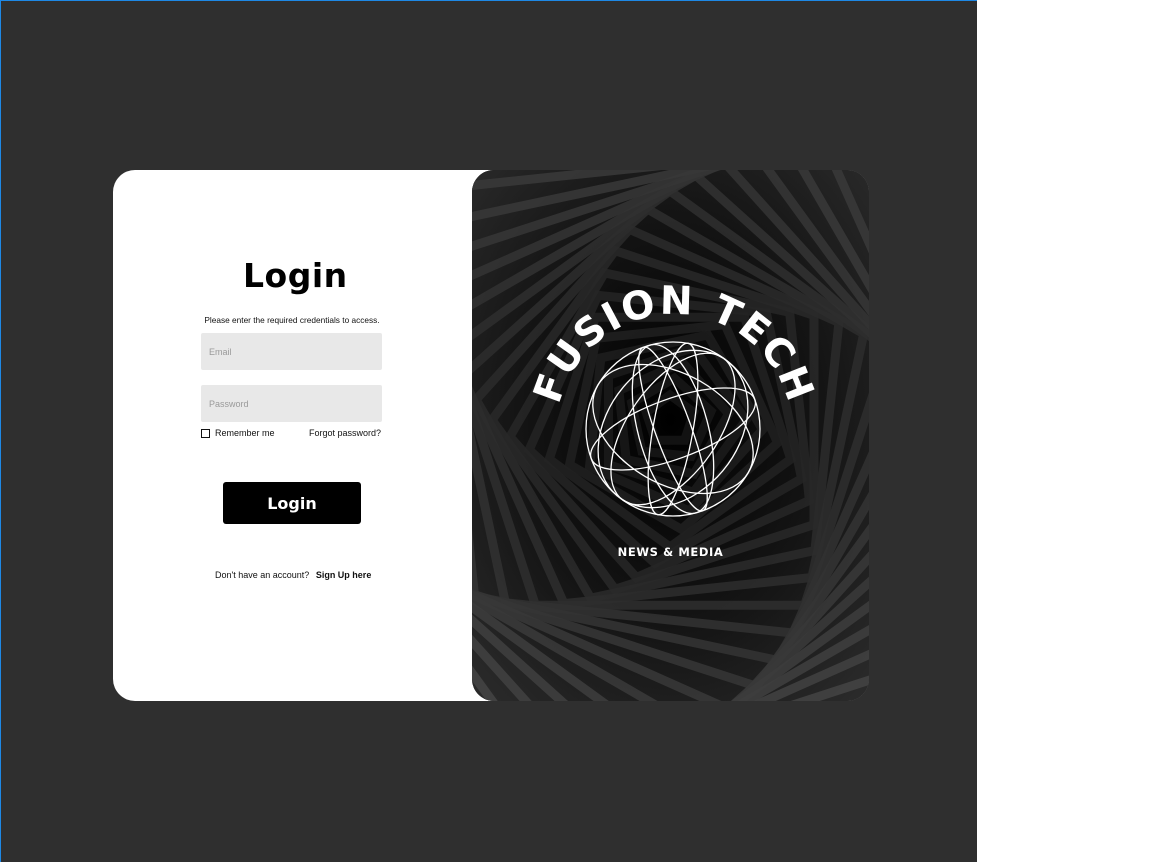 The width and height of the screenshot is (1152, 862). I want to click on signup-prompt: Don't have an account?, so click(262, 575).